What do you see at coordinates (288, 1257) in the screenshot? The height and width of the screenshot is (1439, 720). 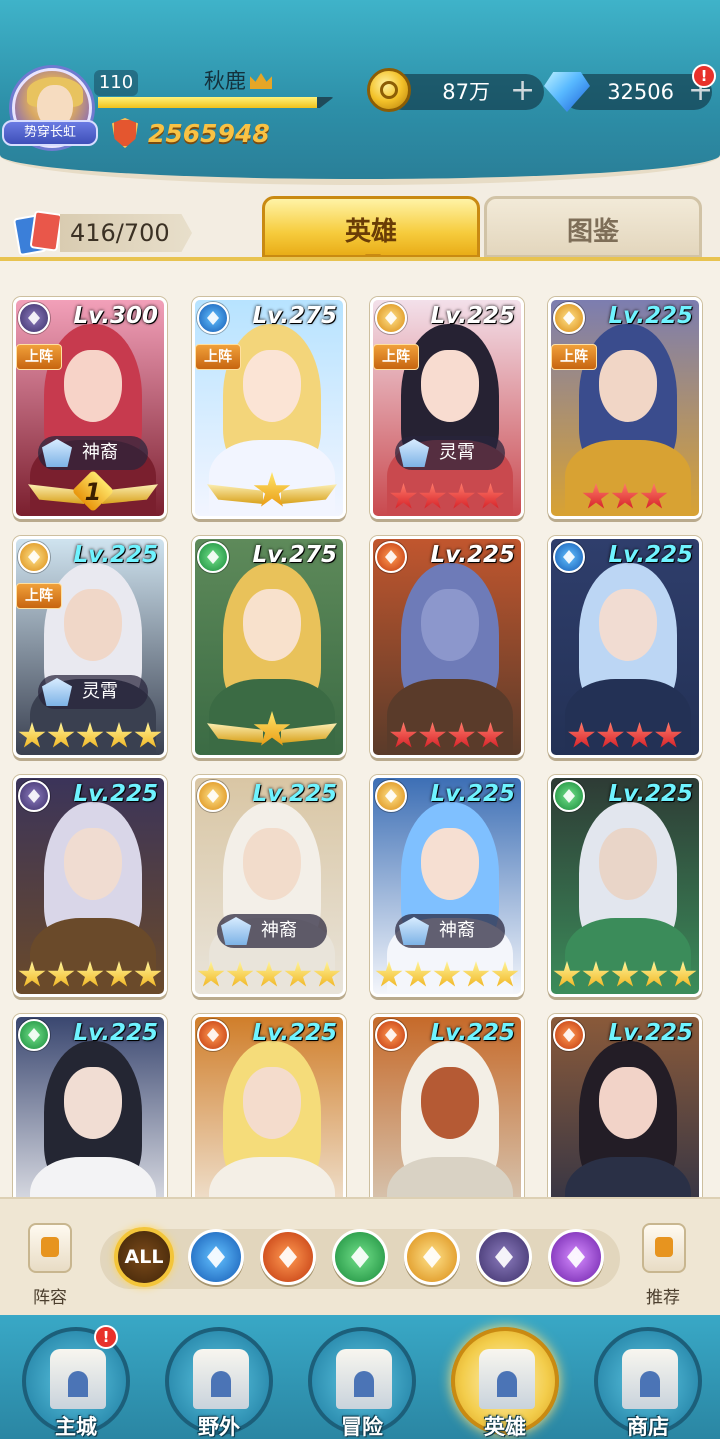 I see `filter-fire-button` at bounding box center [288, 1257].